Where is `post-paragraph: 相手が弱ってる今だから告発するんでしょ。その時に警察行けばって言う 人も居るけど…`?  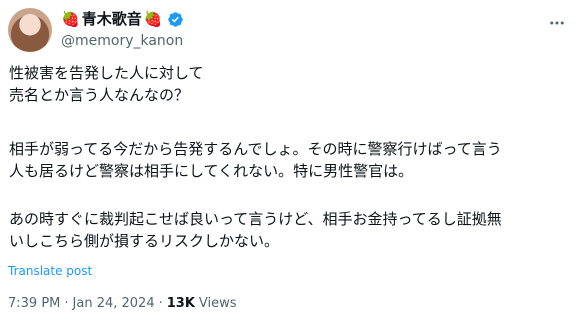
post-paragraph: 相手が弱ってる今だから告発するんでしょ。その時に警察行けばって言う 人も居るけど… is located at coordinates (255, 160).